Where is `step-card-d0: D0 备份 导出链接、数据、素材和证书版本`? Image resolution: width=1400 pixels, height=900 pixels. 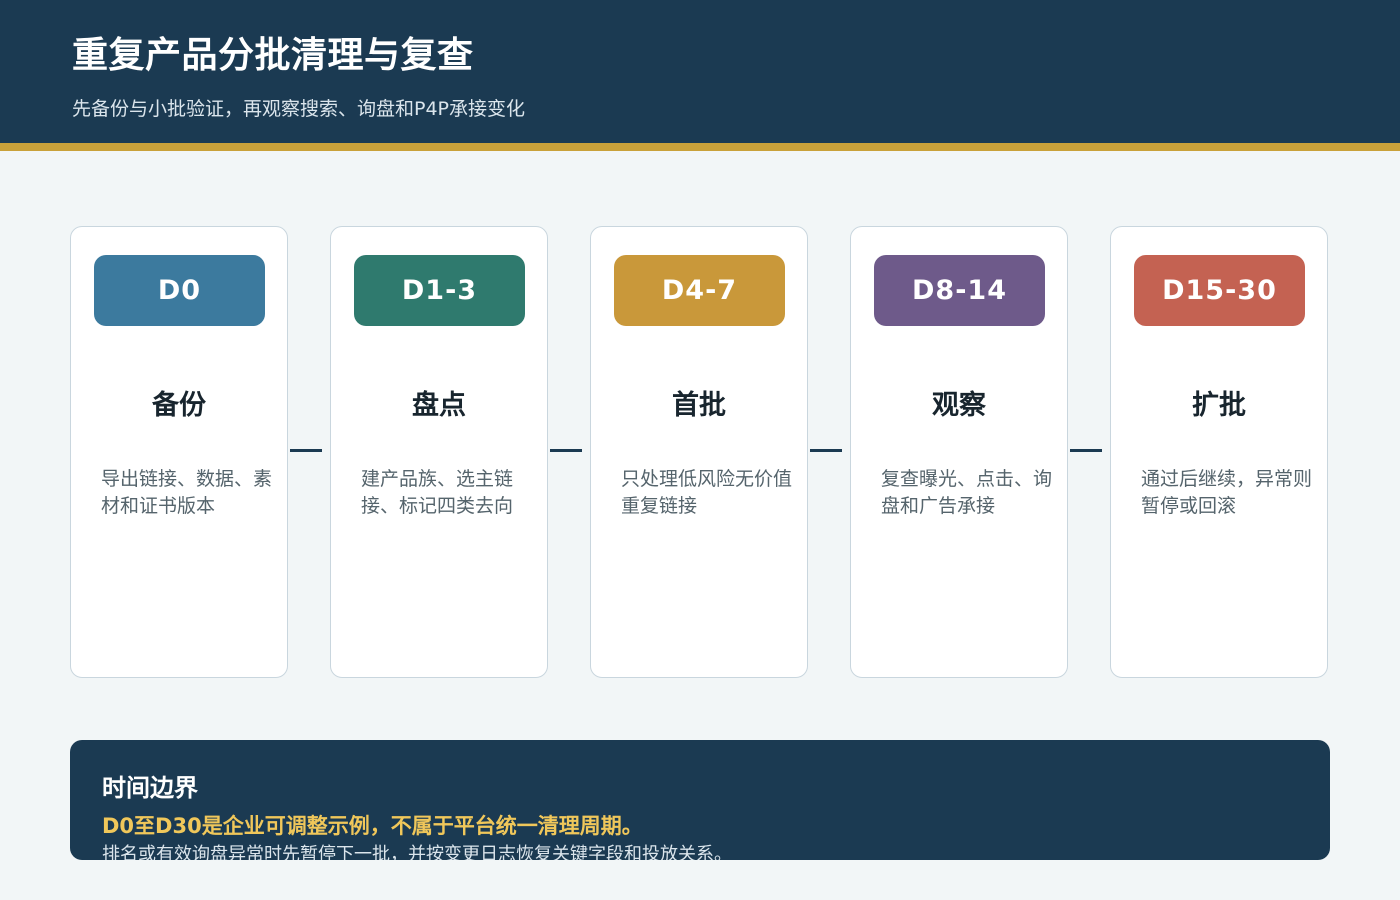 step-card-d0: D0 备份 导出链接、数据、素材和证书版本 is located at coordinates (179, 452).